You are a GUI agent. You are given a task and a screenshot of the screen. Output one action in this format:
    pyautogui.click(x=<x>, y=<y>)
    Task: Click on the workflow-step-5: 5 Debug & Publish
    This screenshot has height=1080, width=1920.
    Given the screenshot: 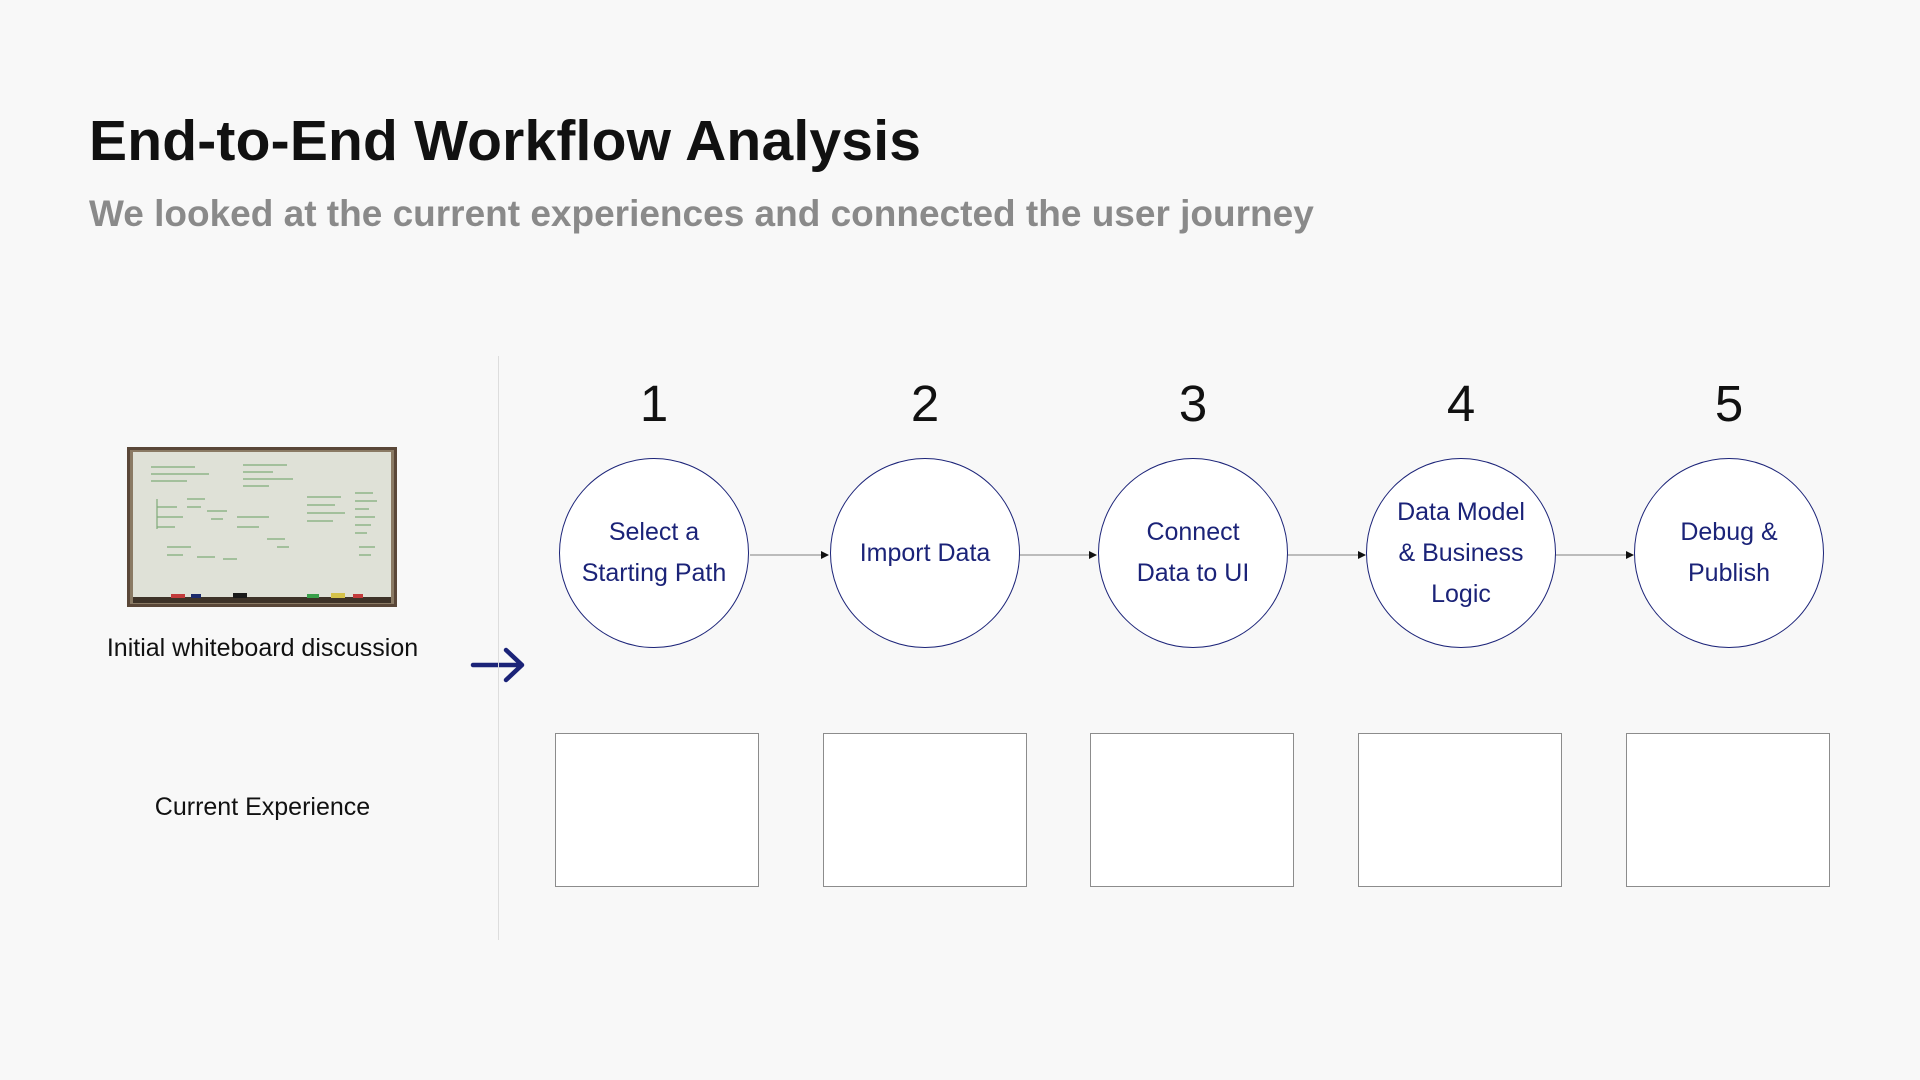 What is the action you would take?
    pyautogui.click(x=1729, y=509)
    